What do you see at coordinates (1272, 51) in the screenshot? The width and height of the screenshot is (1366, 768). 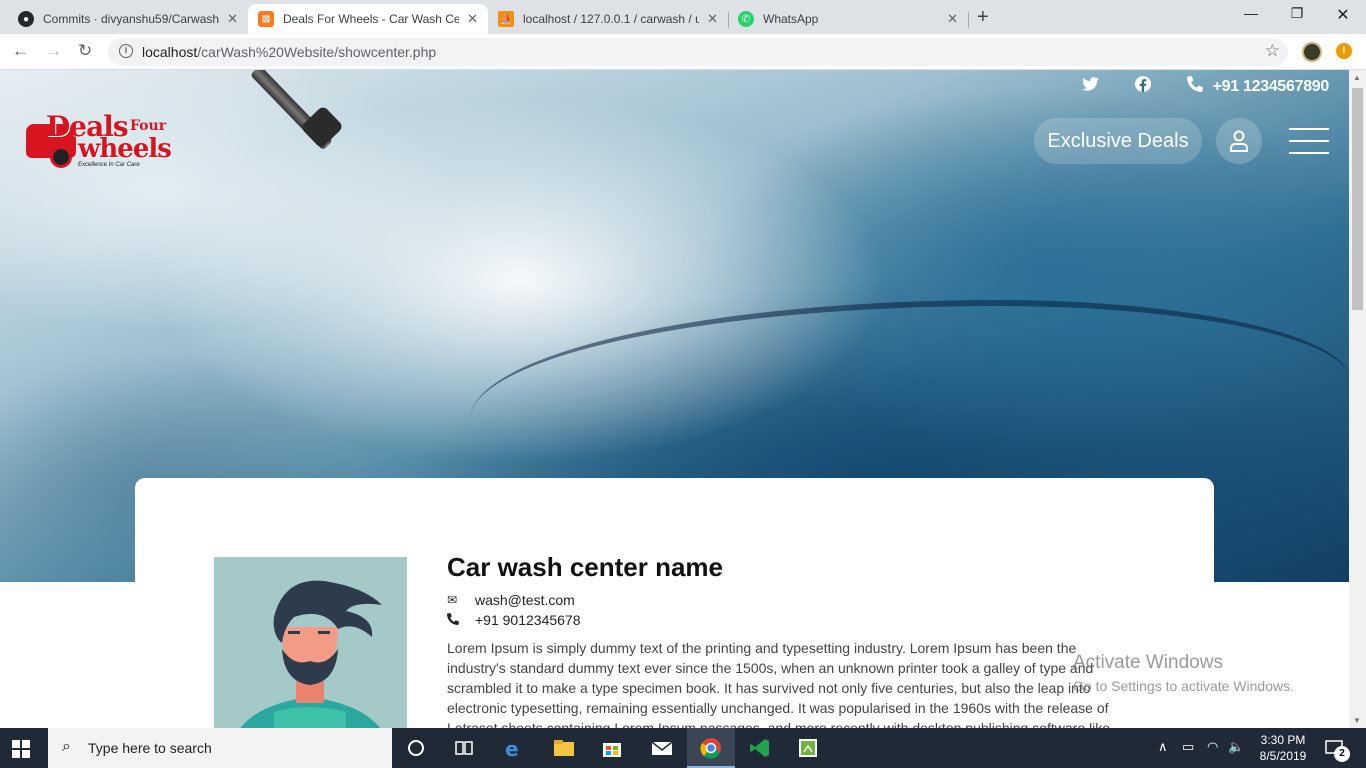 I see `bookmark-star-icon: ☆` at bounding box center [1272, 51].